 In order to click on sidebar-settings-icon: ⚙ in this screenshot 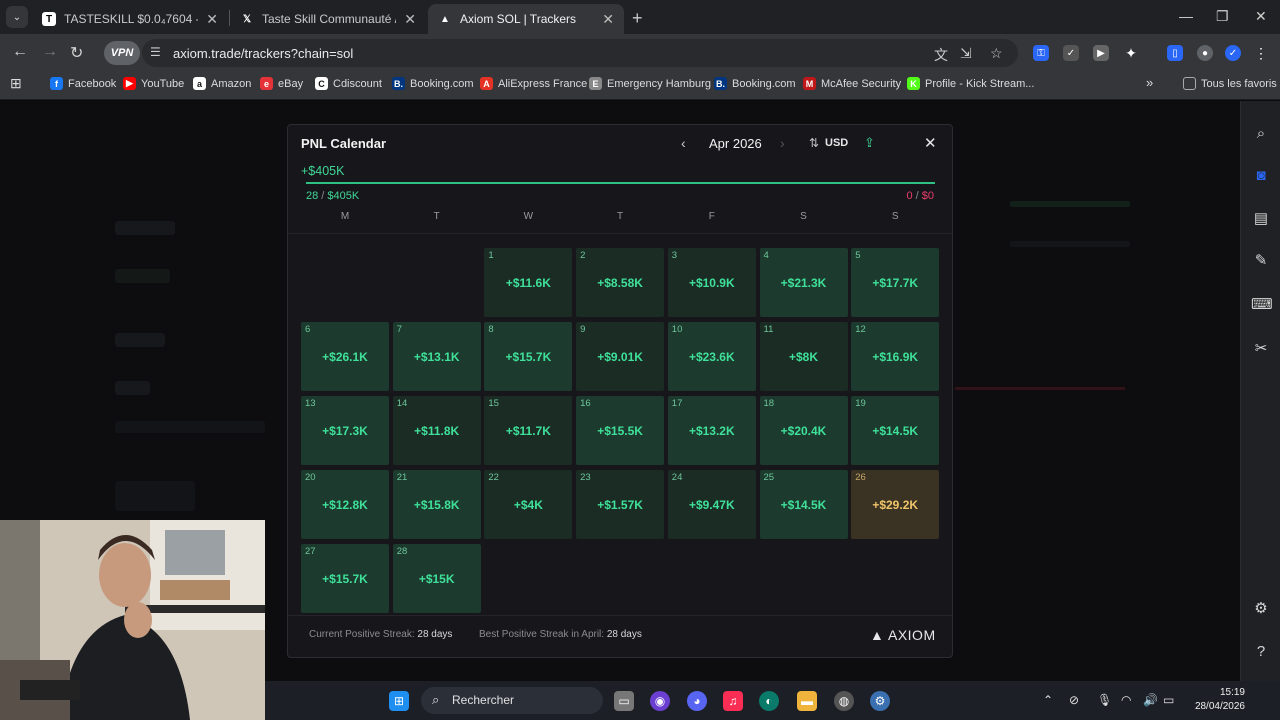, I will do `click(1261, 609)`.